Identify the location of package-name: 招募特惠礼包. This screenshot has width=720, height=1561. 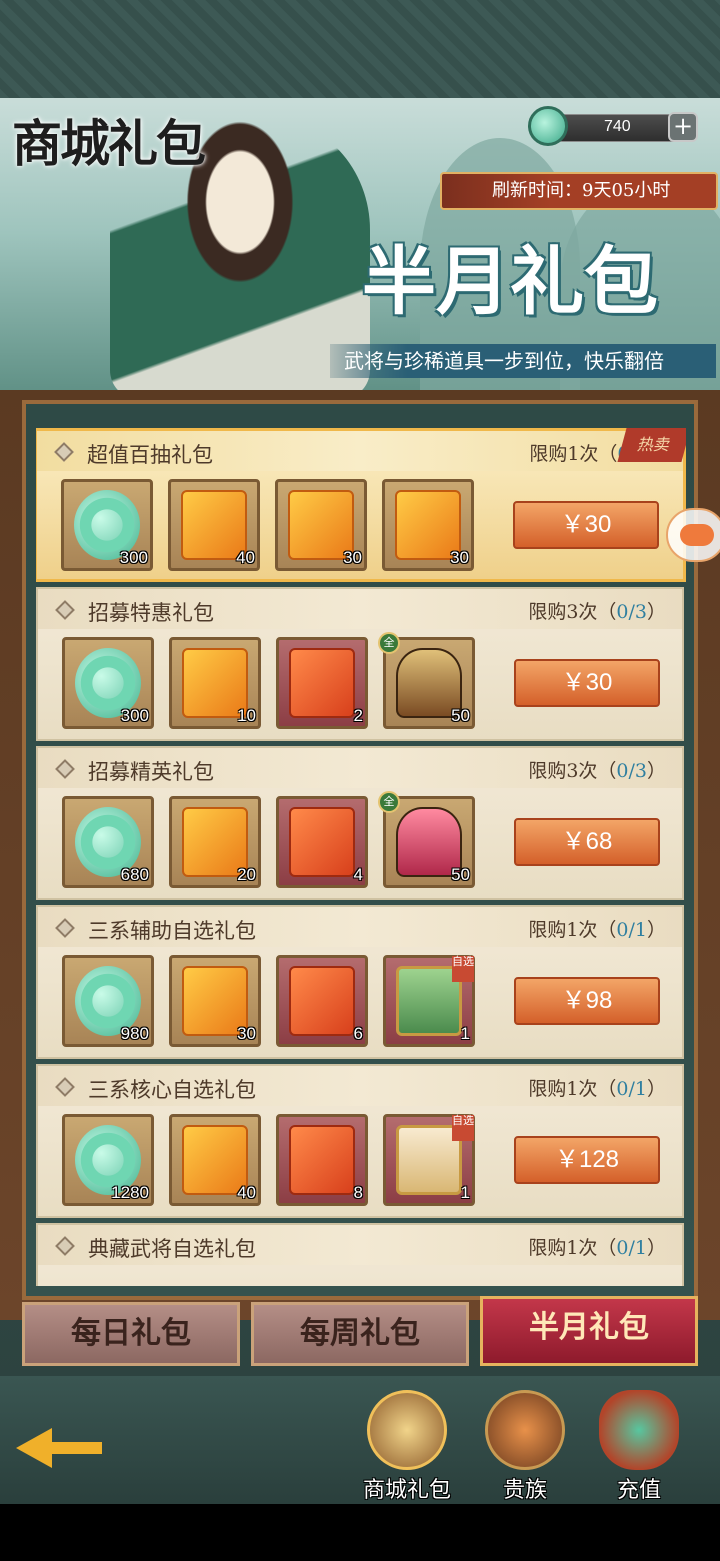
(151, 613).